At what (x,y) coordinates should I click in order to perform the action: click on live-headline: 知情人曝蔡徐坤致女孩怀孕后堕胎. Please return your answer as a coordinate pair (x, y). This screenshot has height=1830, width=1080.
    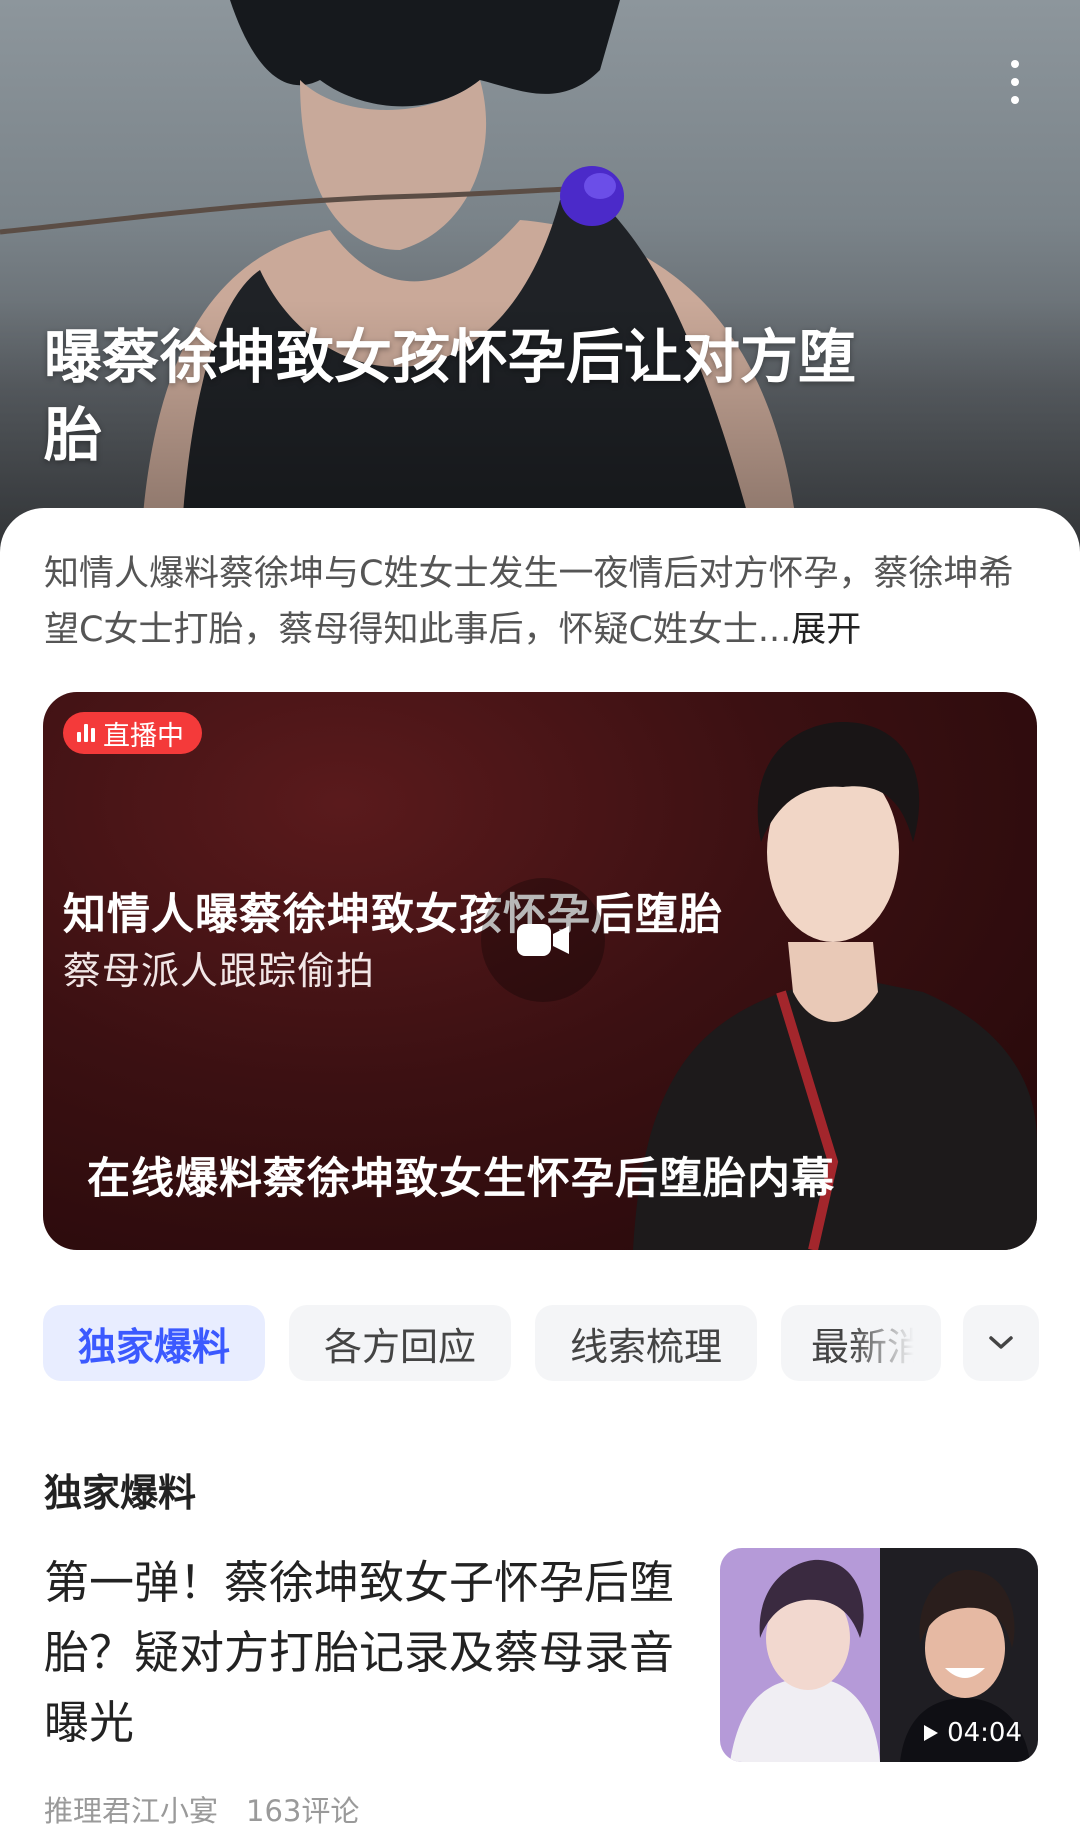
    Looking at the image, I should click on (393, 915).